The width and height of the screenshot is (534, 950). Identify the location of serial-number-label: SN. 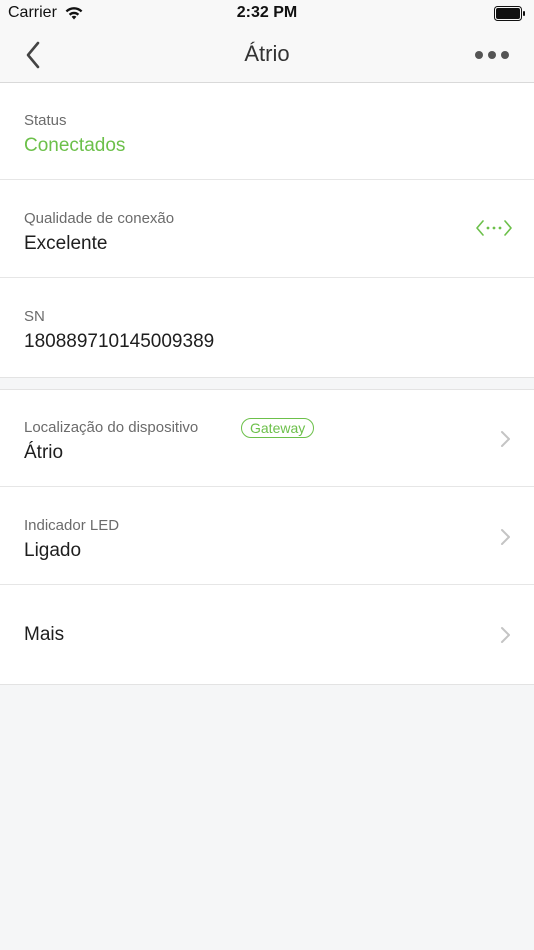
(34, 316).